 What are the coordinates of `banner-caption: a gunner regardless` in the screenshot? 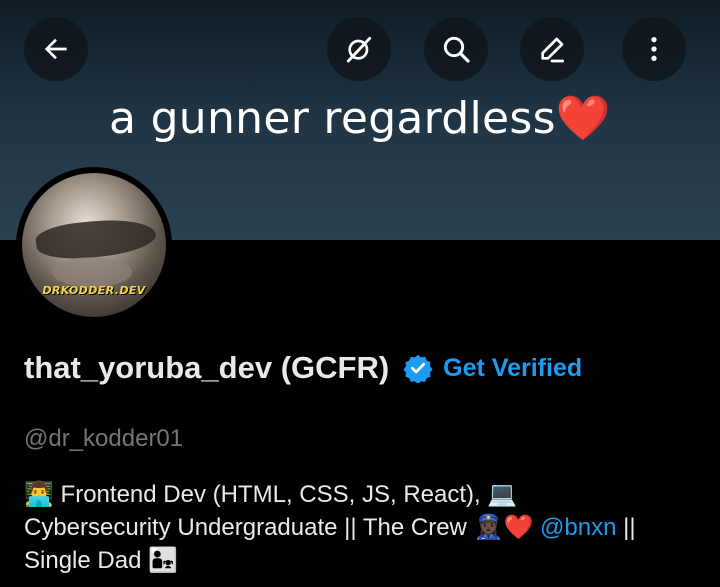 It's located at (332, 118).